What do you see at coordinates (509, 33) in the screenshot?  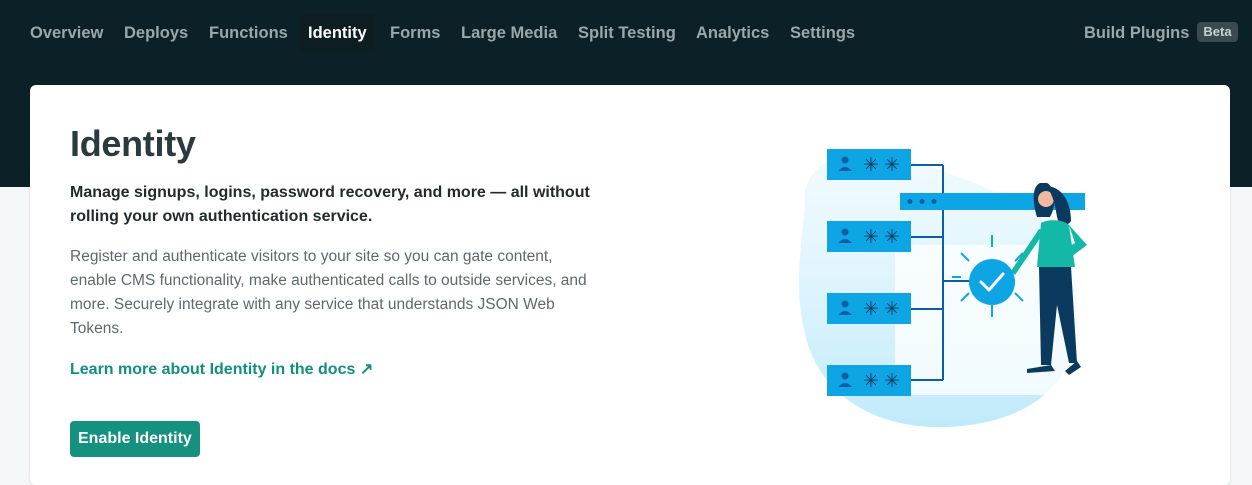 I see `tab-large-media: Large Media` at bounding box center [509, 33].